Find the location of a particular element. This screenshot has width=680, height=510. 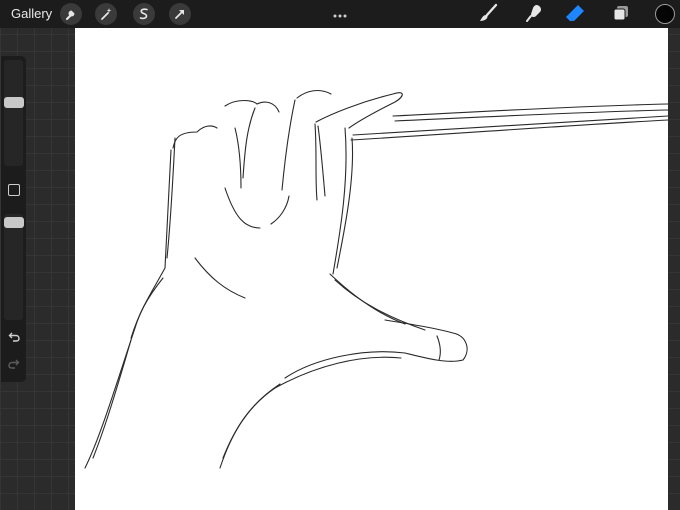

smudge-icon is located at coordinates (534, 15).